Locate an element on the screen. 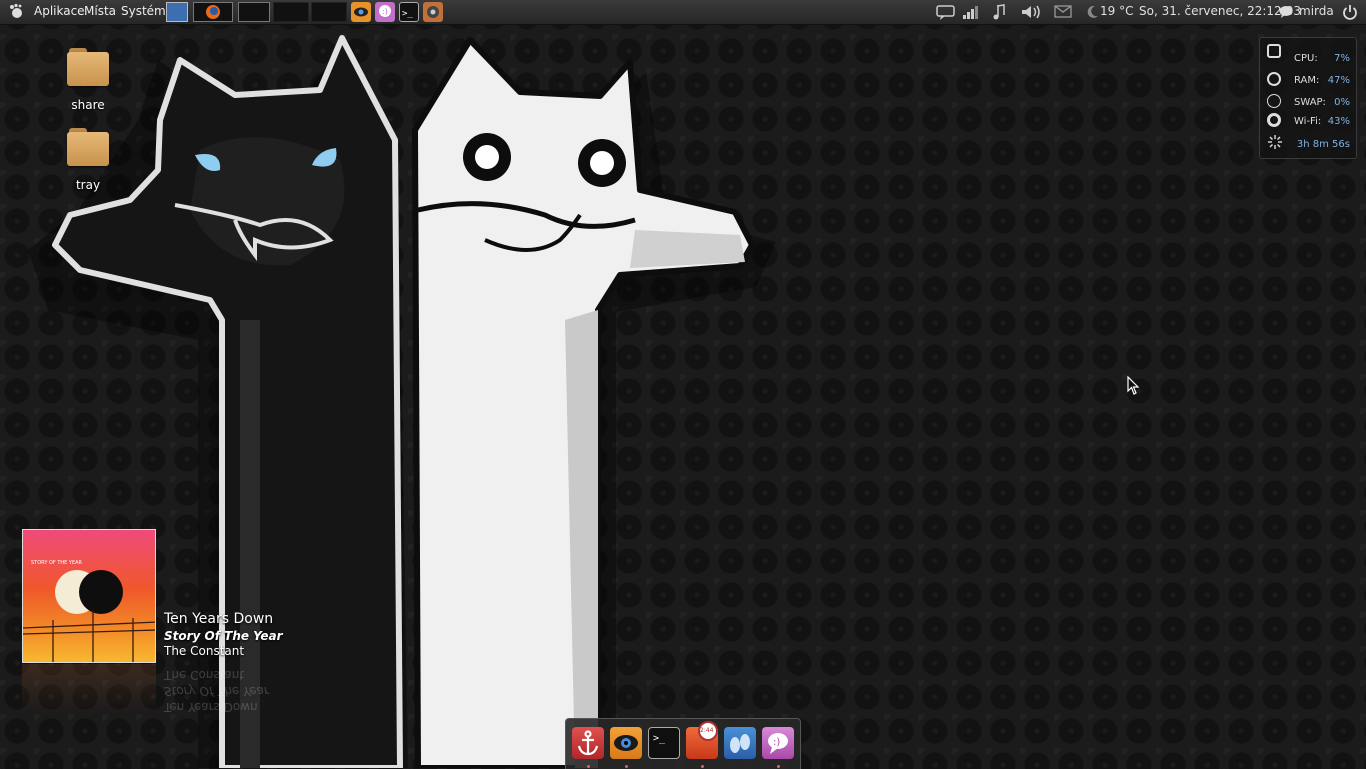 Image resolution: width=1366 pixels, height=769 pixels. footprints-icon is located at coordinates (740, 743).